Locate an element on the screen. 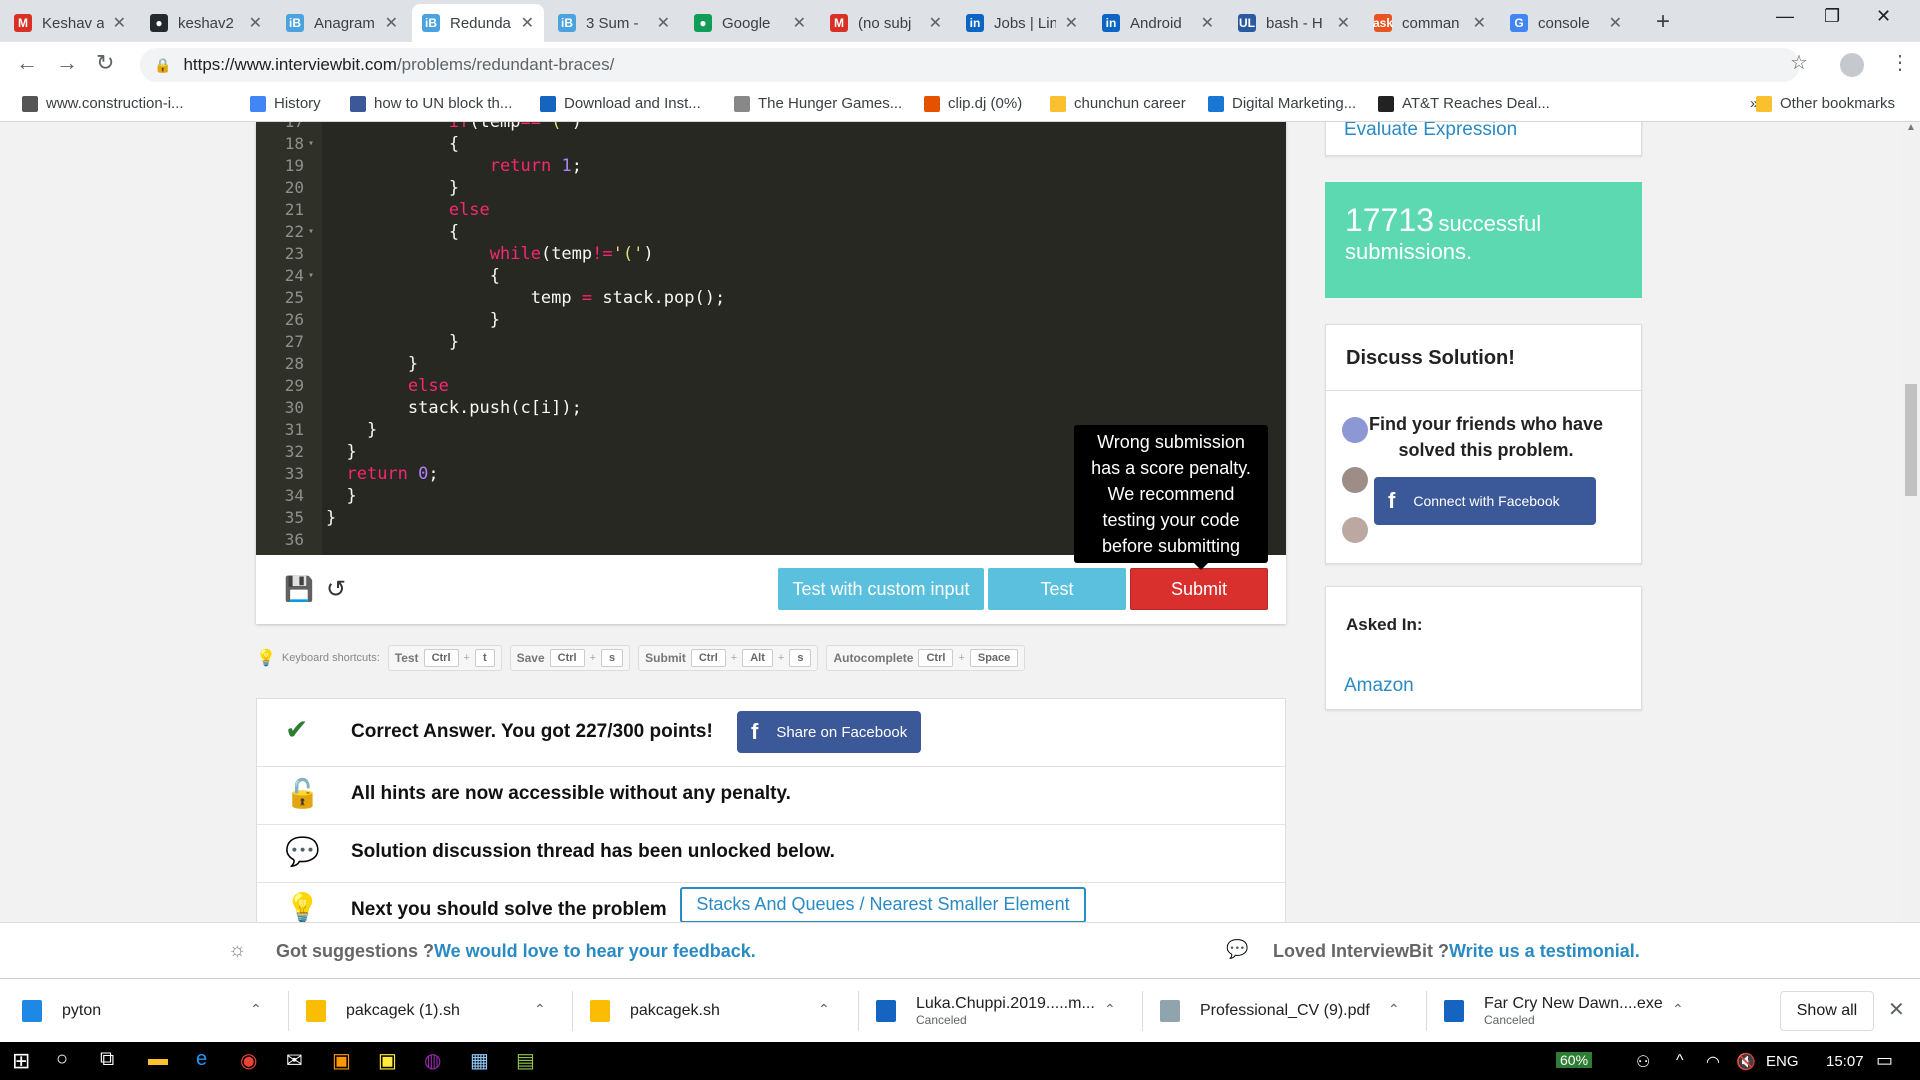  tray-chevron-icon: ^ is located at coordinates (1680, 1061).